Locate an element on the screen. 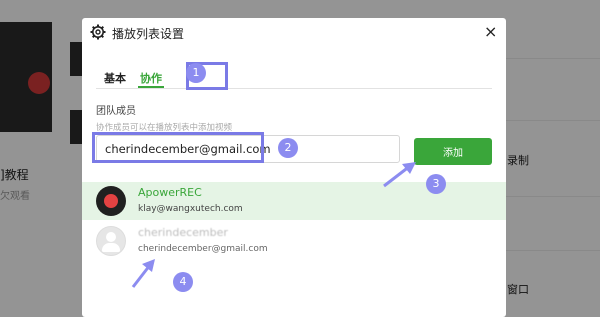 This screenshot has height=317, width=600. member-name: cherindecember is located at coordinates (183, 232).